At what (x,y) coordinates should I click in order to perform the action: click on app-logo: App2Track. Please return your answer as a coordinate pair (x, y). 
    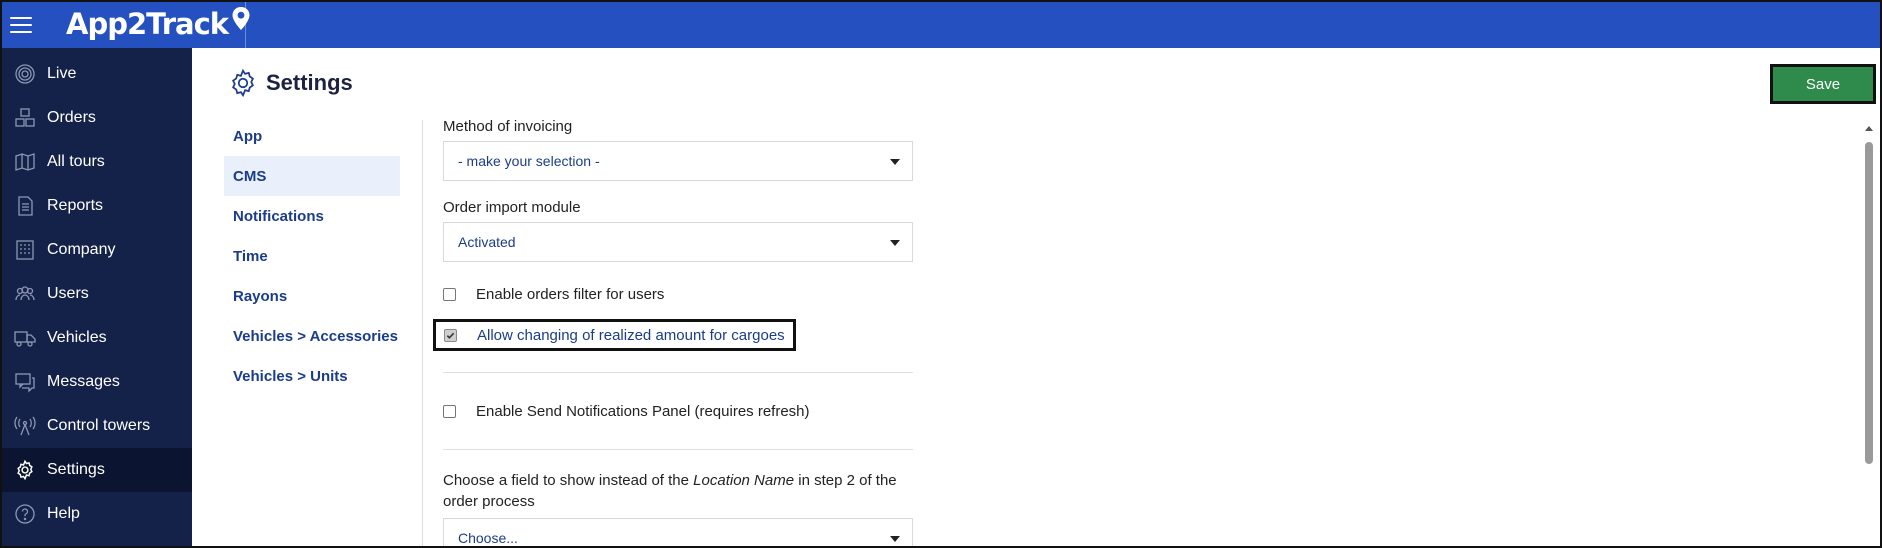
    Looking at the image, I should click on (159, 24).